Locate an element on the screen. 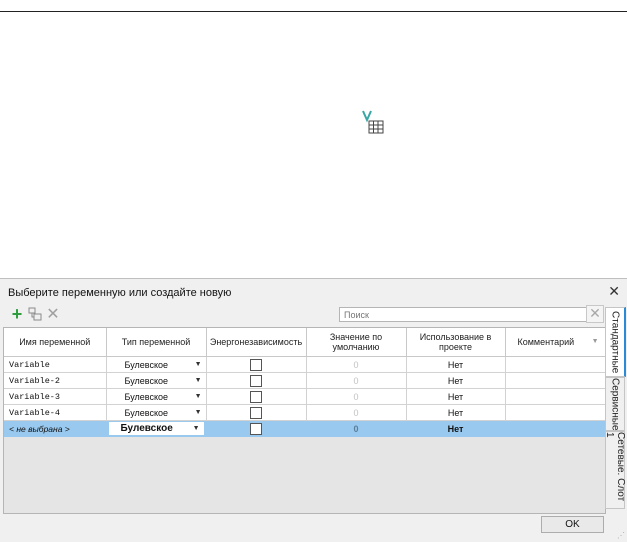 This screenshot has height=542, width=627. search-clear-button: ✕ is located at coordinates (595, 314).